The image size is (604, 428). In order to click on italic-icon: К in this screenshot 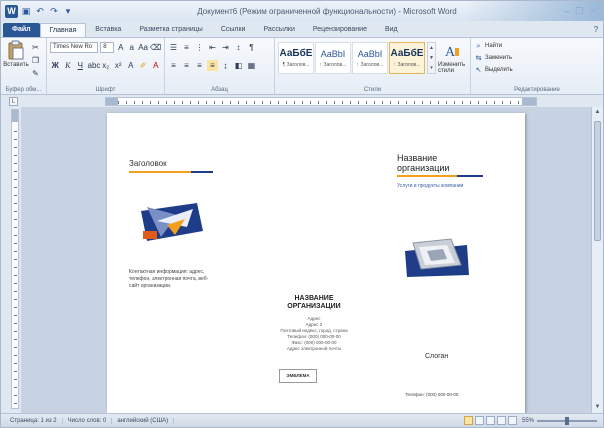, I will do `click(68, 65)`.